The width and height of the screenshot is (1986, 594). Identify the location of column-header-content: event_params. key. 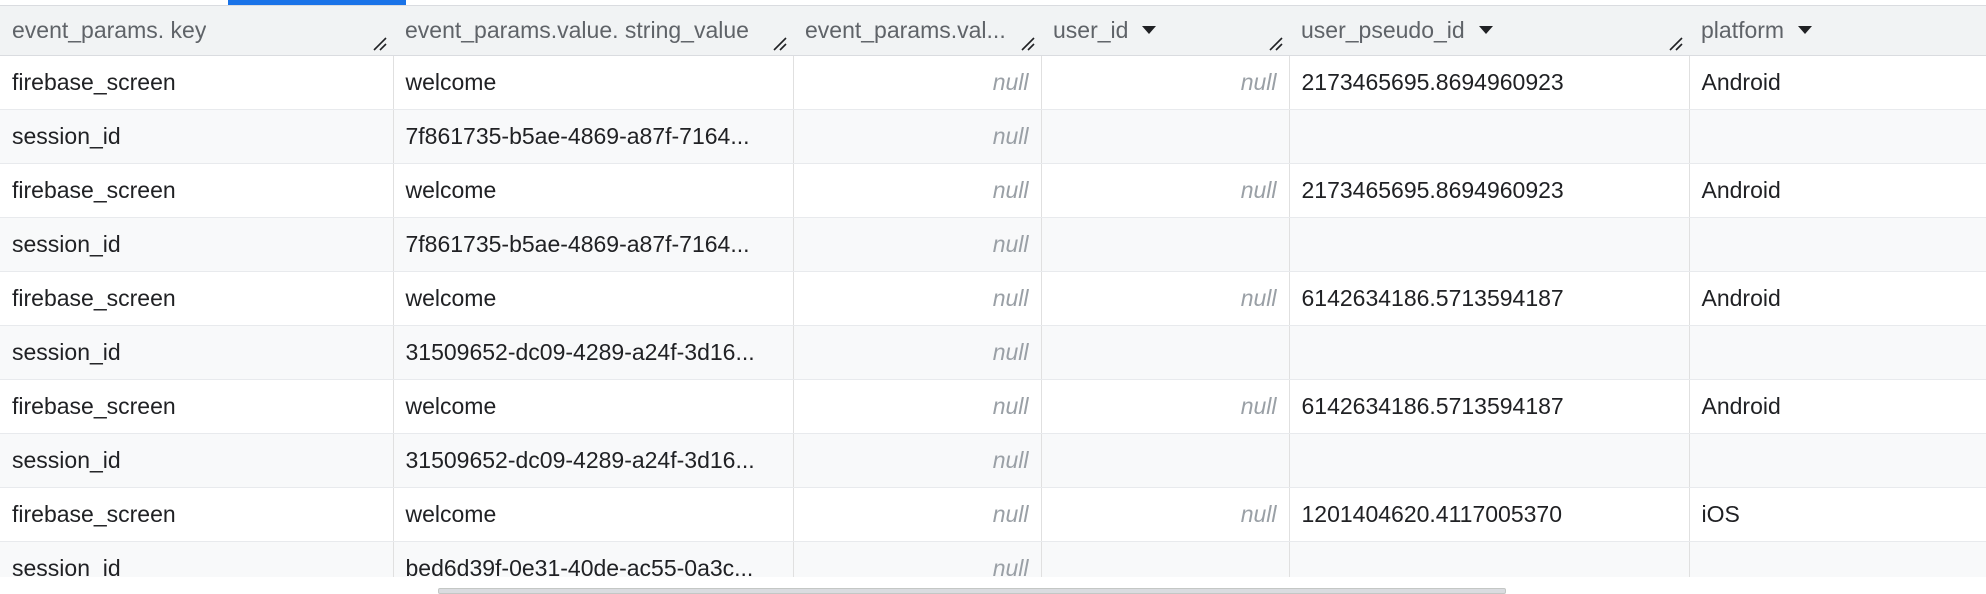
(109, 30).